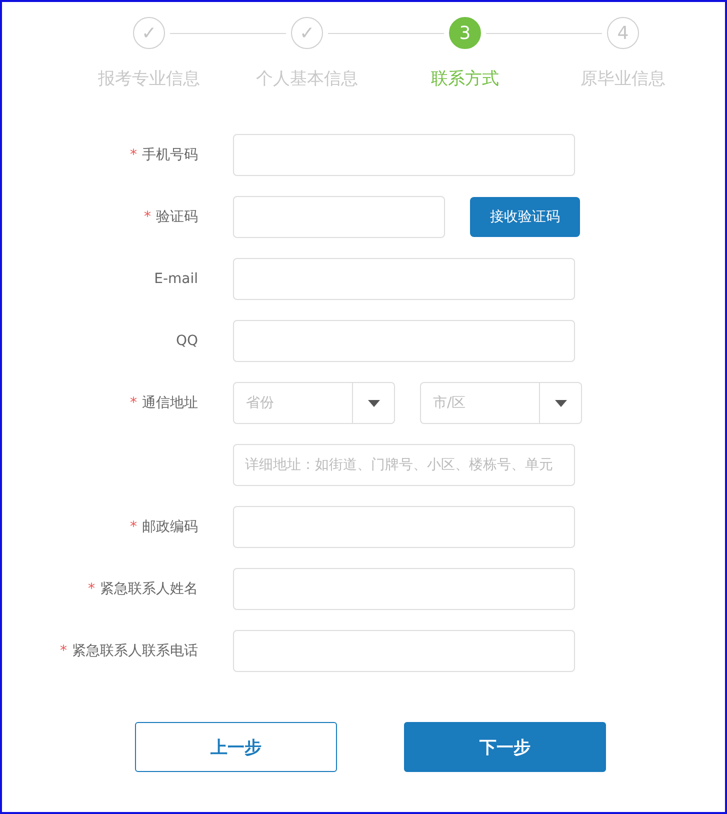 Image resolution: width=727 pixels, height=814 pixels. I want to click on field-label: E-mail, so click(176, 279).